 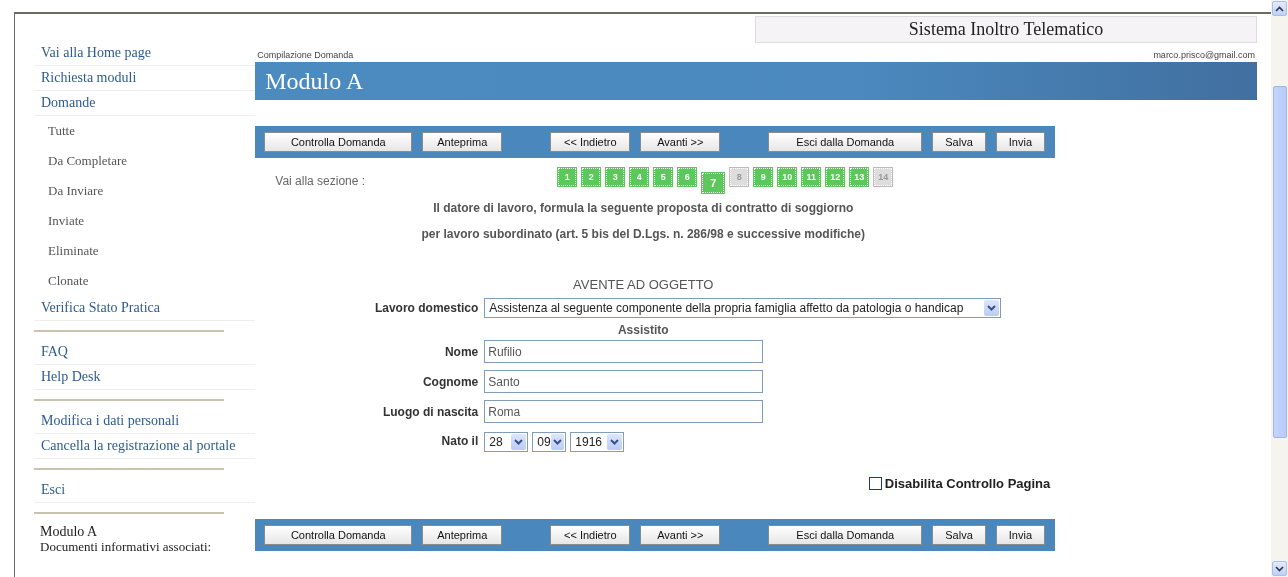 I want to click on sidebar-link: Modifica i dati personali, so click(x=145, y=421).